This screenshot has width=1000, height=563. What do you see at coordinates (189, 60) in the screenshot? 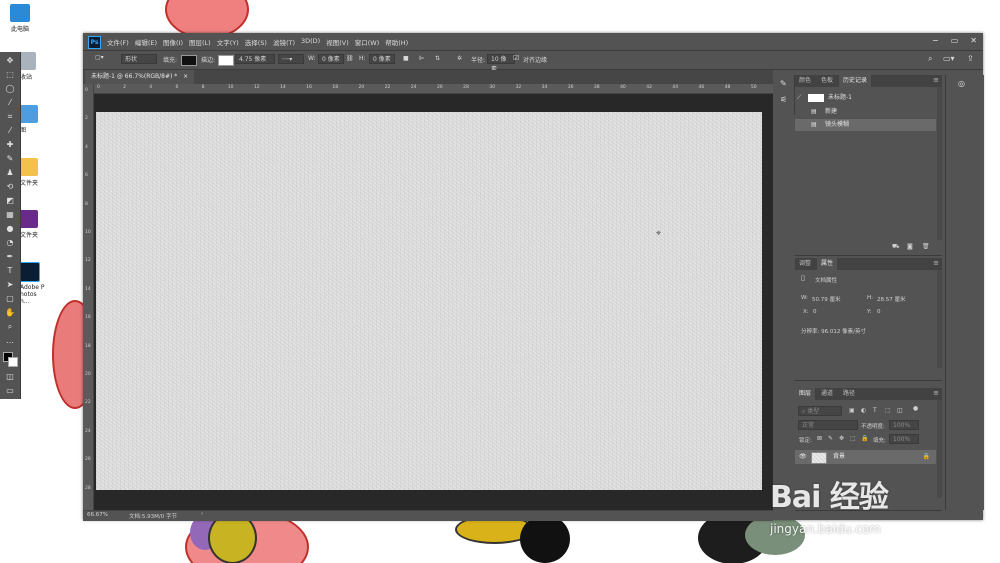
I see `fill-swatch` at bounding box center [189, 60].